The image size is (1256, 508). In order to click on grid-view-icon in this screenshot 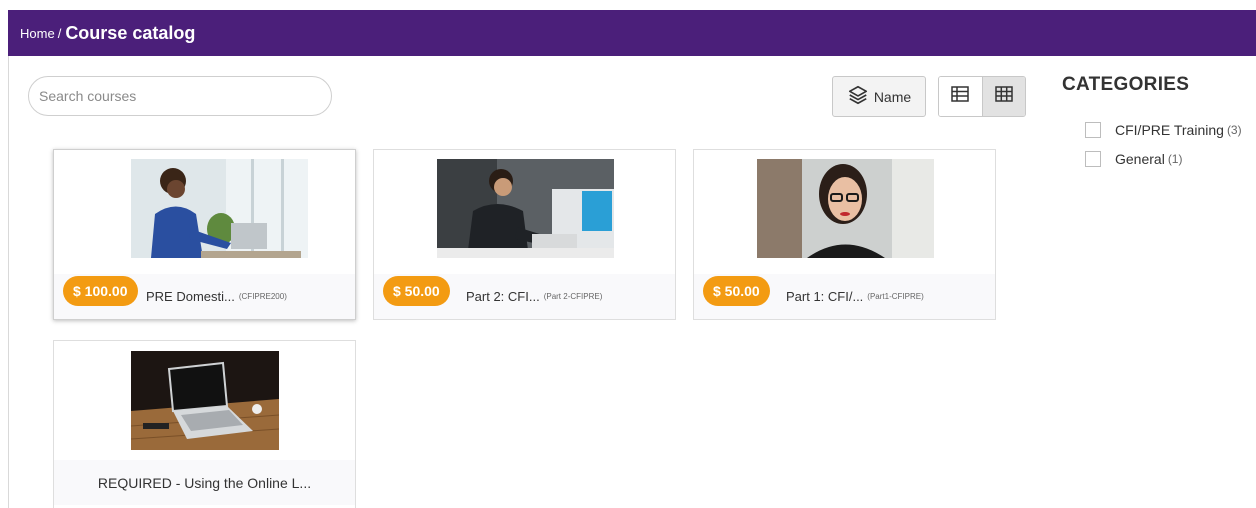, I will do `click(1004, 96)`.